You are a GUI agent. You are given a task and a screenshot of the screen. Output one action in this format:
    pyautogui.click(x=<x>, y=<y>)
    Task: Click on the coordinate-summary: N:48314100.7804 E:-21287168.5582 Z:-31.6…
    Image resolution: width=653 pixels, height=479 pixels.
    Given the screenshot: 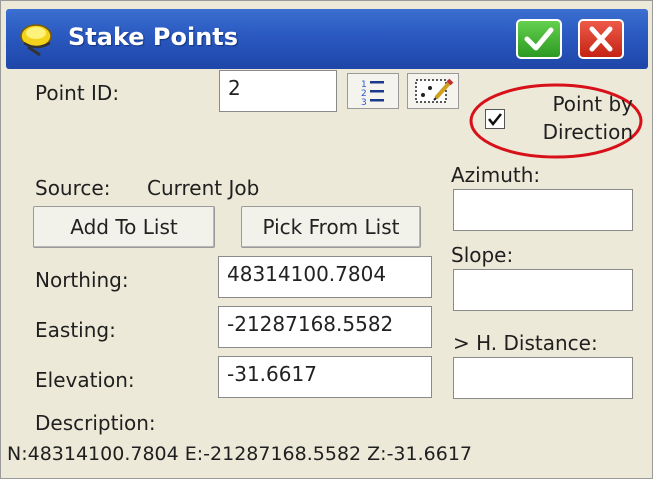 What is the action you would take?
    pyautogui.click(x=239, y=454)
    